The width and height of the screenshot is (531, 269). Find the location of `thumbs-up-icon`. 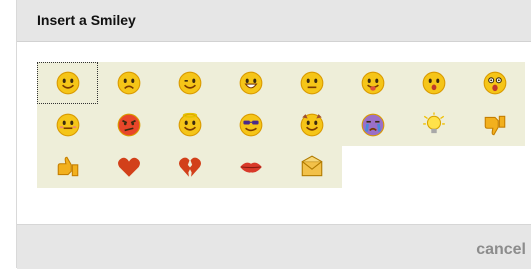

thumbs-up-icon is located at coordinates (68, 167).